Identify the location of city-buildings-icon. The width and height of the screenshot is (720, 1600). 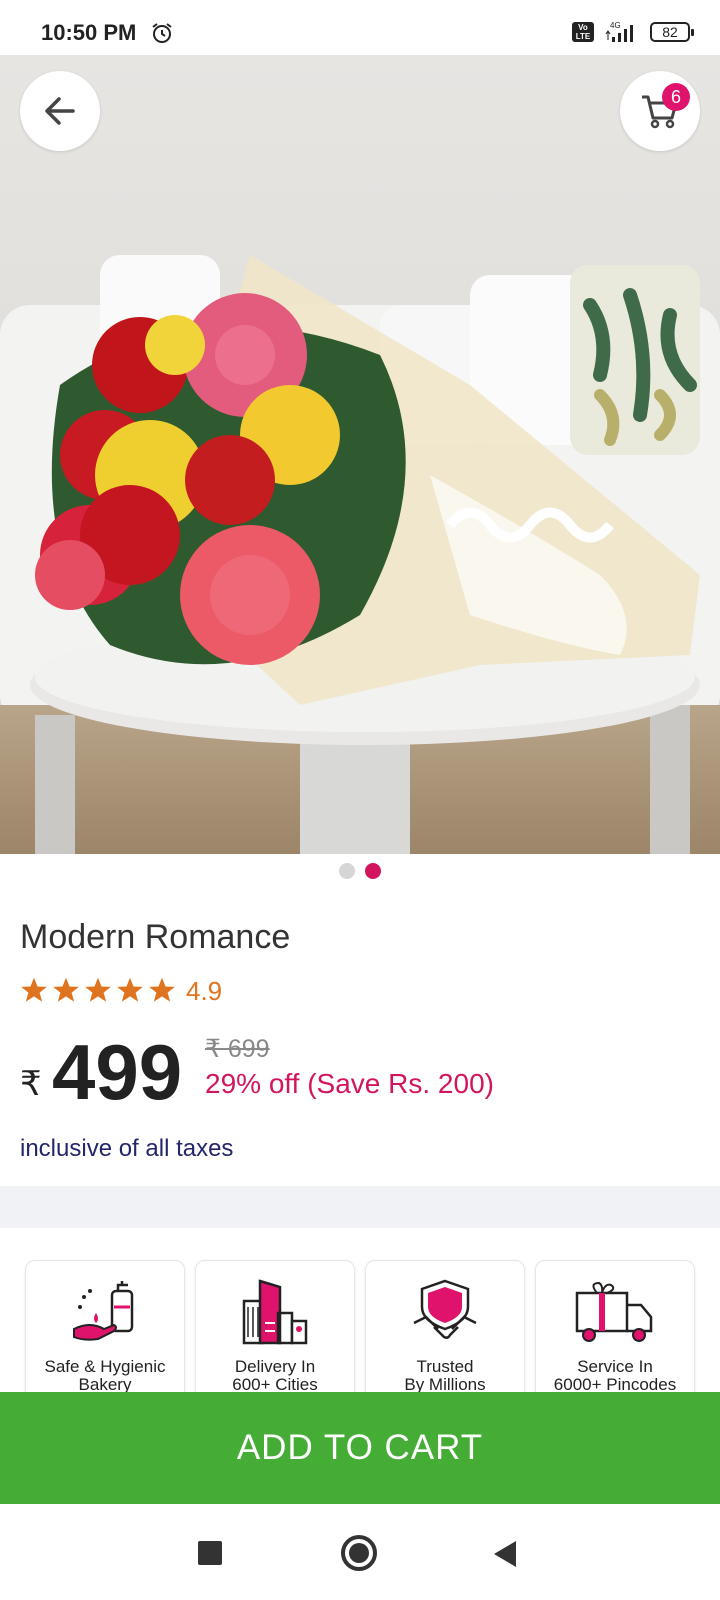
(275, 1312).